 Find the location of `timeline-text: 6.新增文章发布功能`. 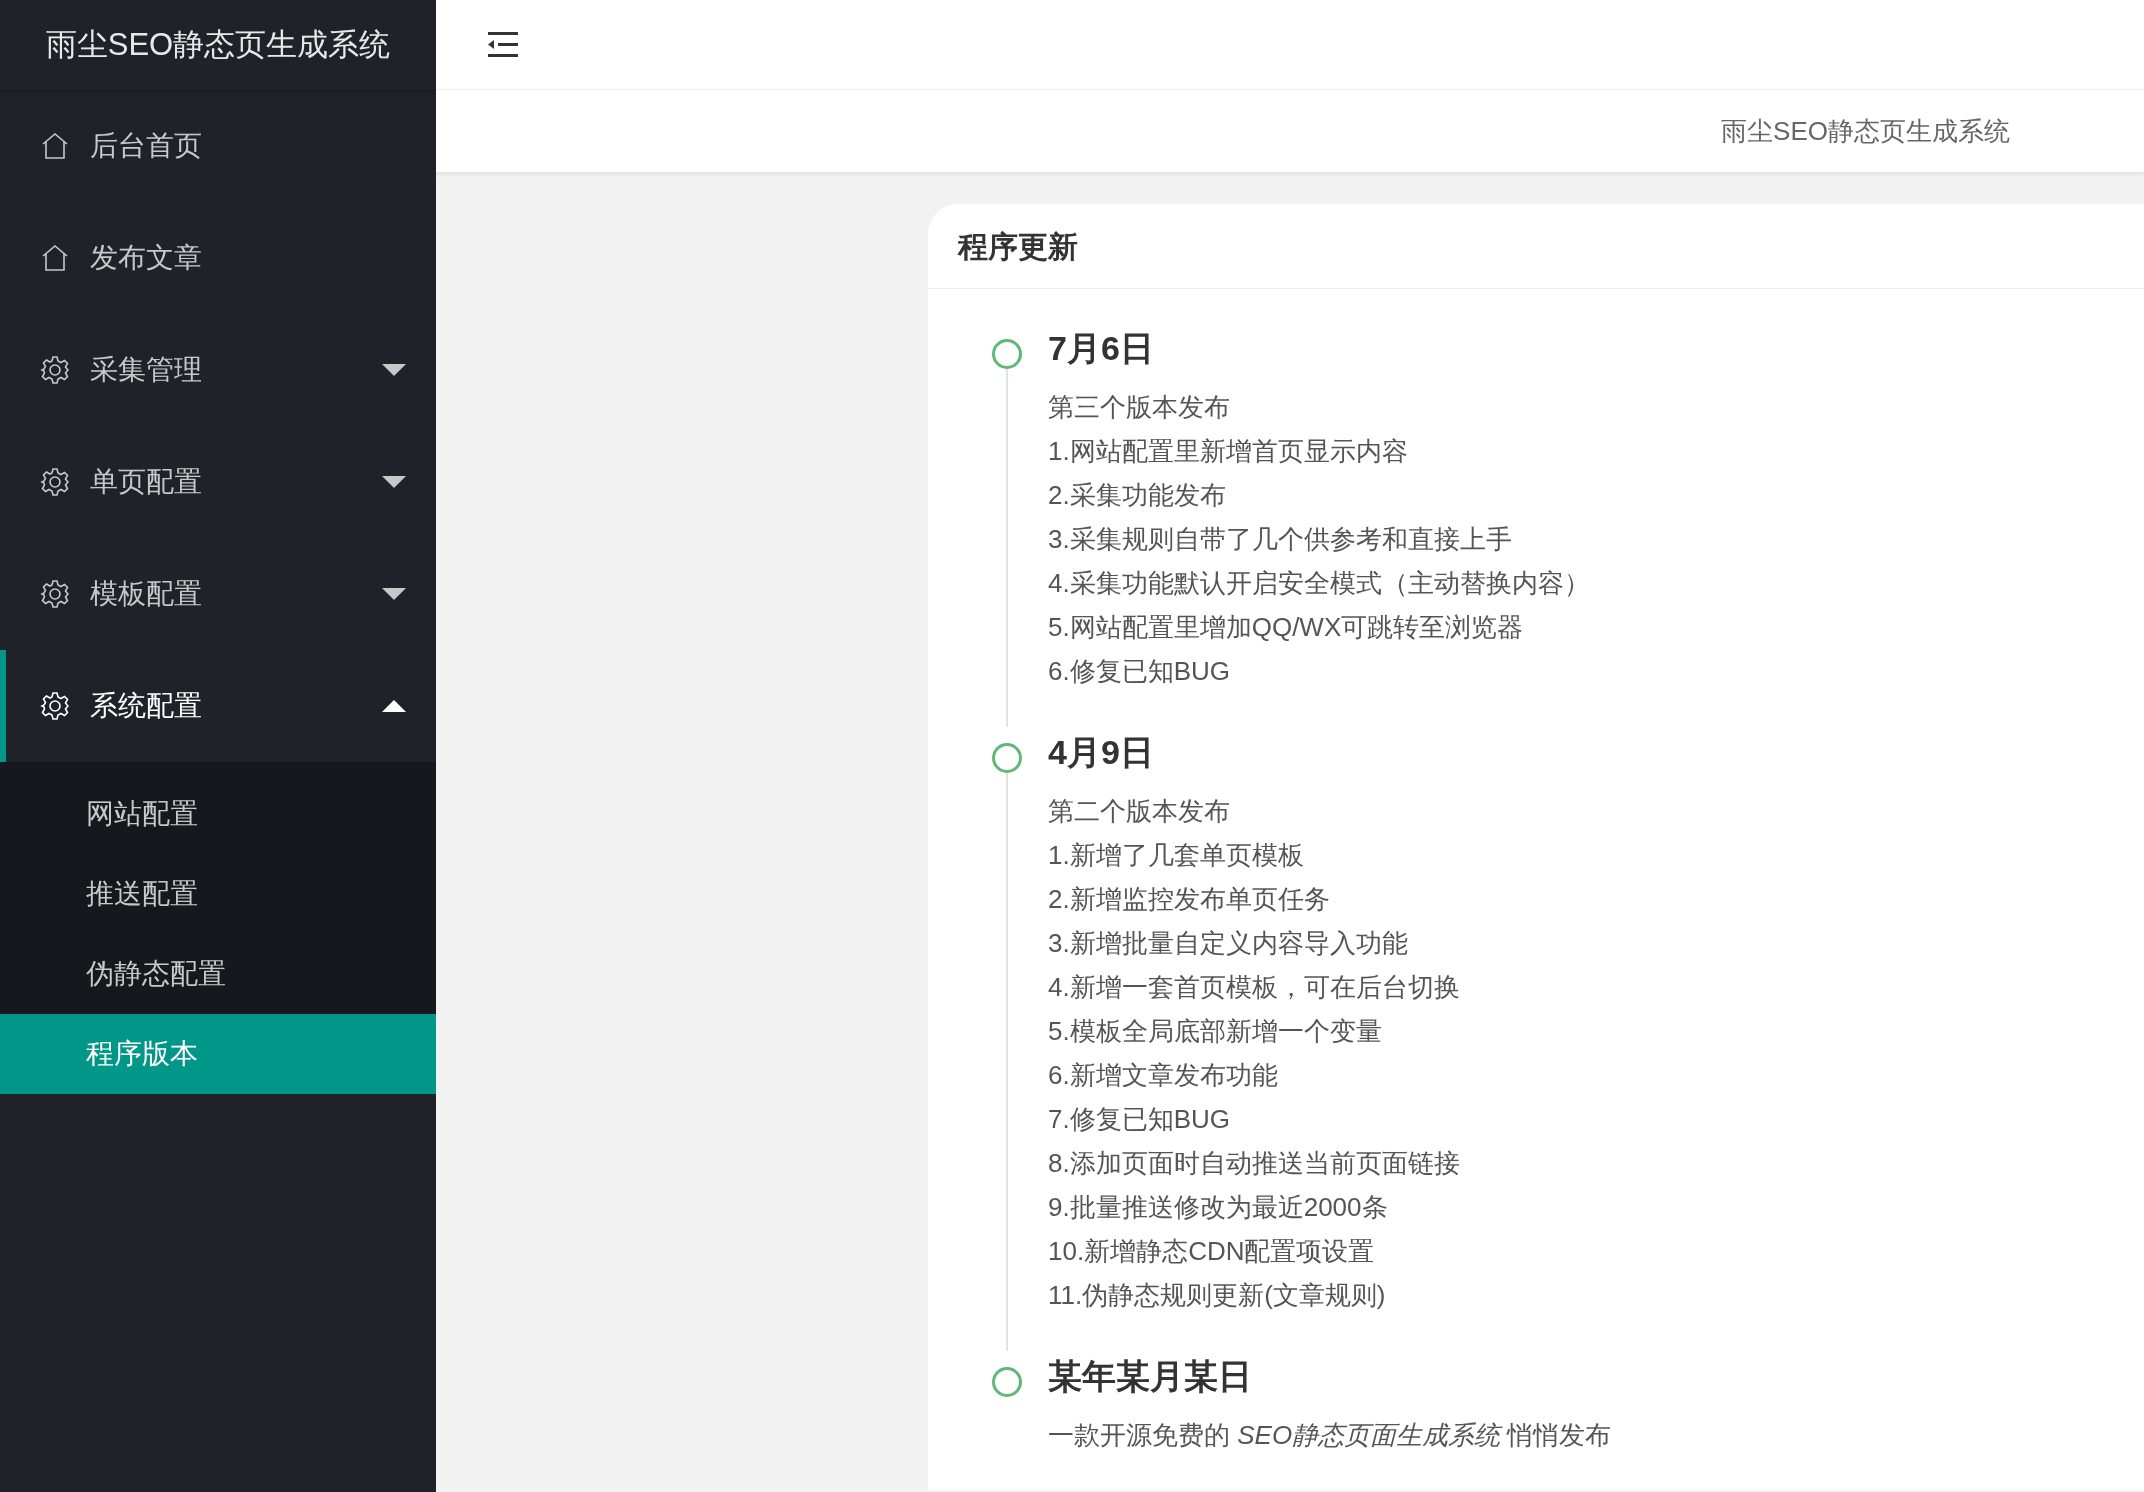

timeline-text: 6.新增文章发布功能 is located at coordinates (1163, 1075).